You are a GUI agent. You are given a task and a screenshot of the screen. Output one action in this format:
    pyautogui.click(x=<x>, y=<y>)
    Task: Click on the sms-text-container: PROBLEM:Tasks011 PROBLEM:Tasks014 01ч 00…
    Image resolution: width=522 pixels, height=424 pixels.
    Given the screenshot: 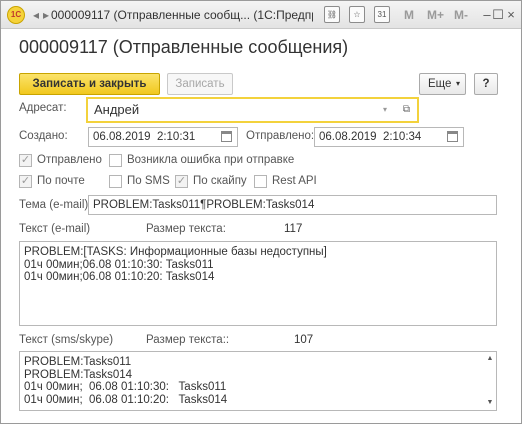 What is the action you would take?
    pyautogui.click(x=258, y=381)
    